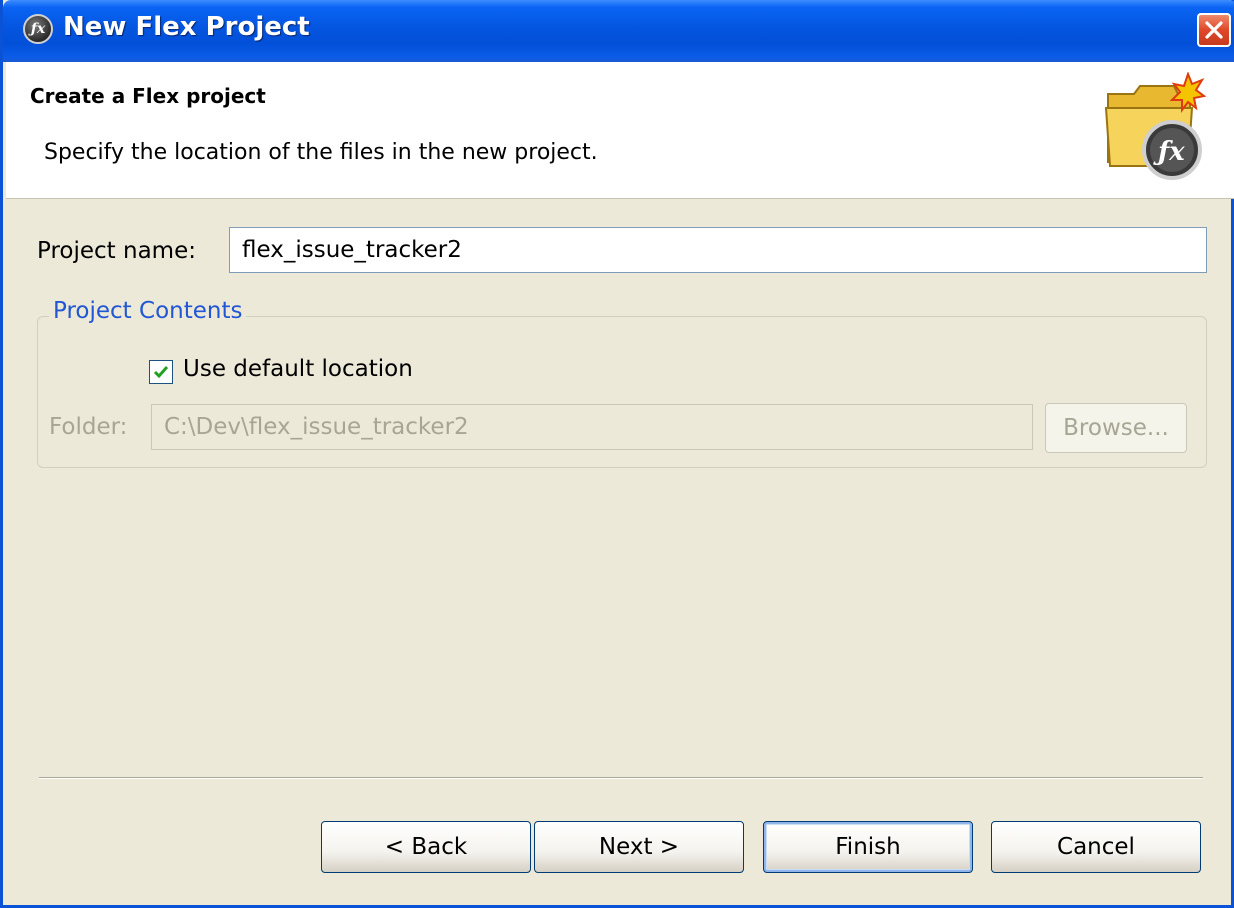 The width and height of the screenshot is (1234, 908). I want to click on window-title: New Flex Project, so click(186, 27).